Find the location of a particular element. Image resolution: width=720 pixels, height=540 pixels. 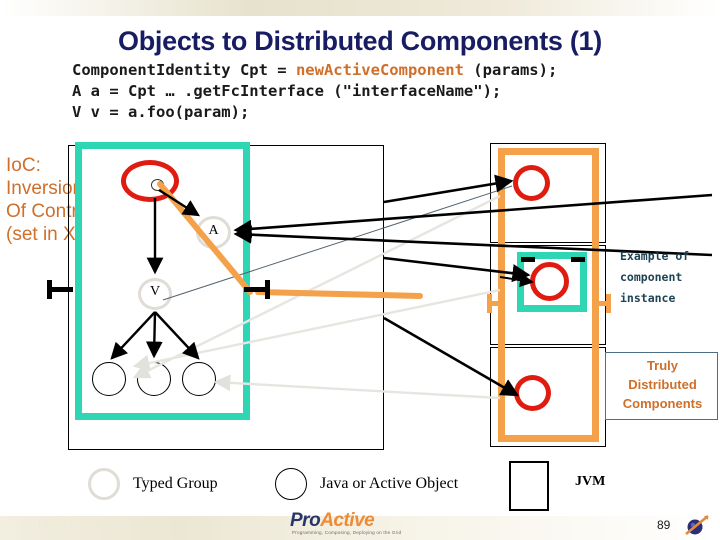

left-group-ellipse is located at coordinates (150, 181).